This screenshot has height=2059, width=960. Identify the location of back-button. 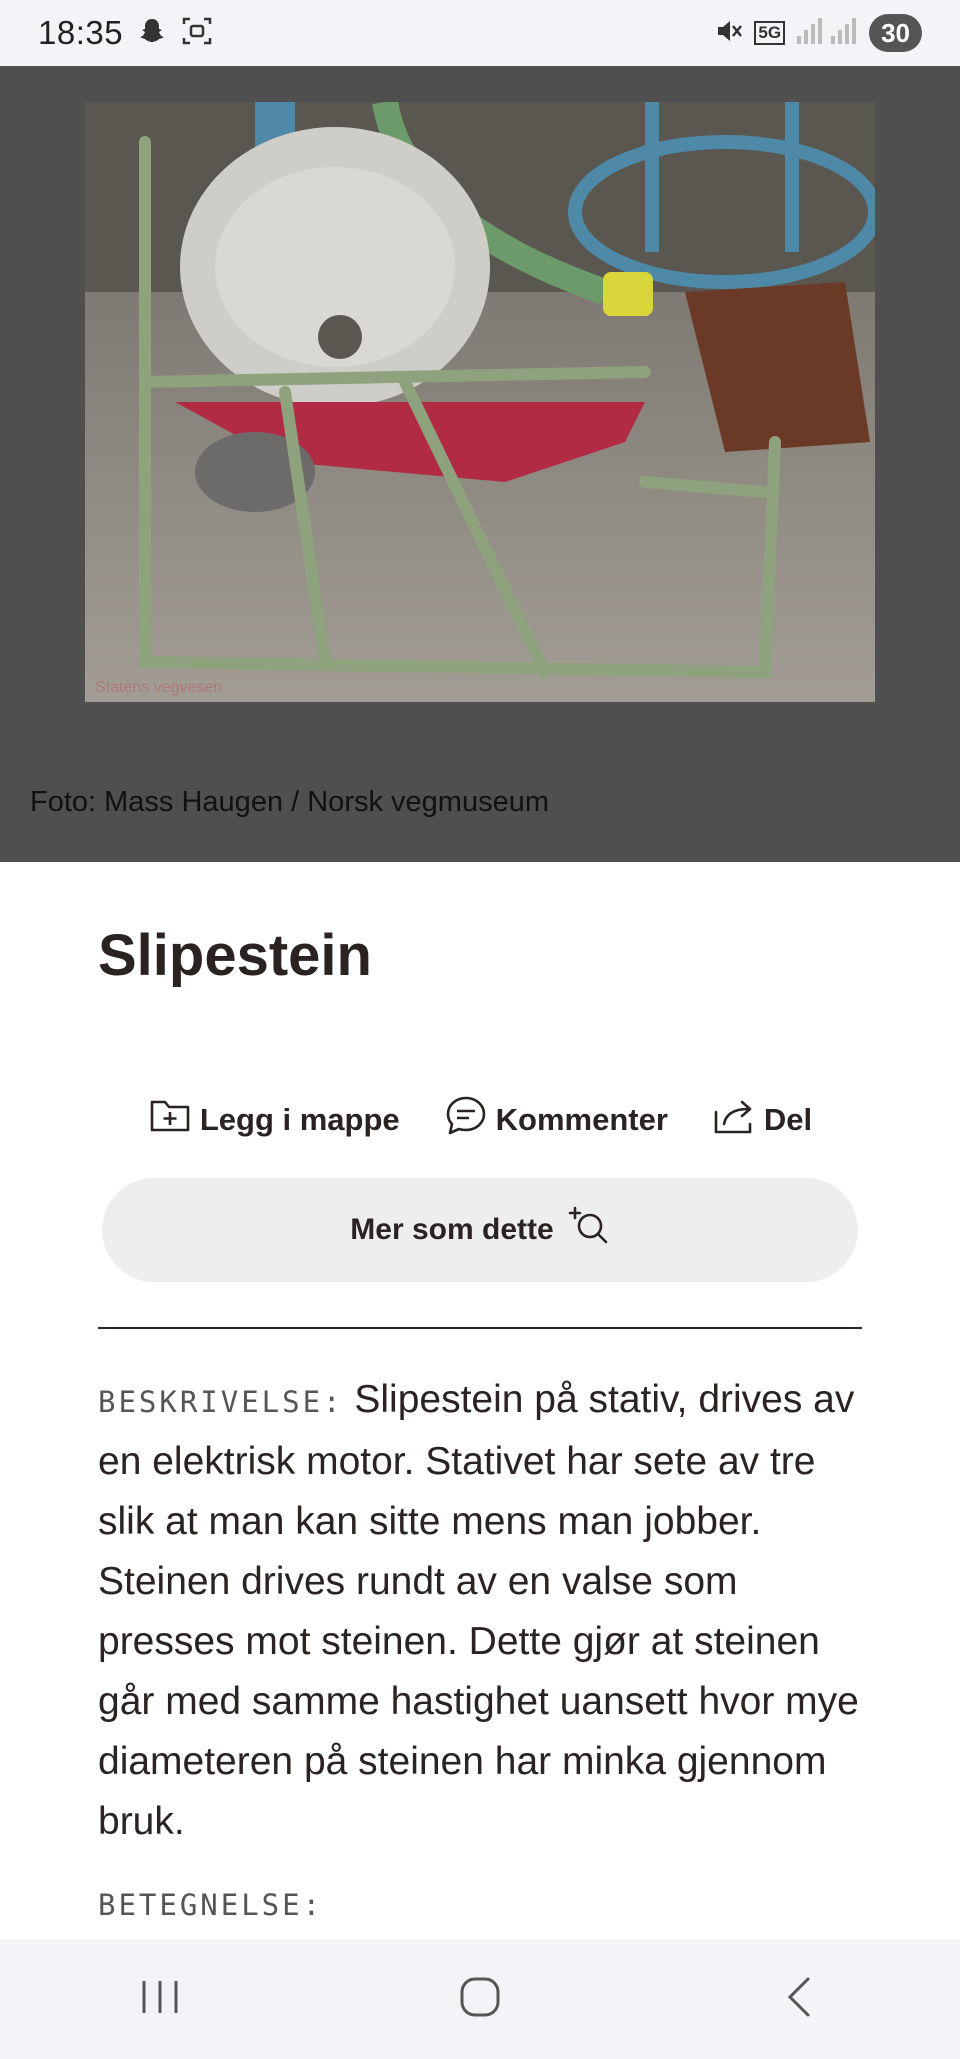
(800, 1999).